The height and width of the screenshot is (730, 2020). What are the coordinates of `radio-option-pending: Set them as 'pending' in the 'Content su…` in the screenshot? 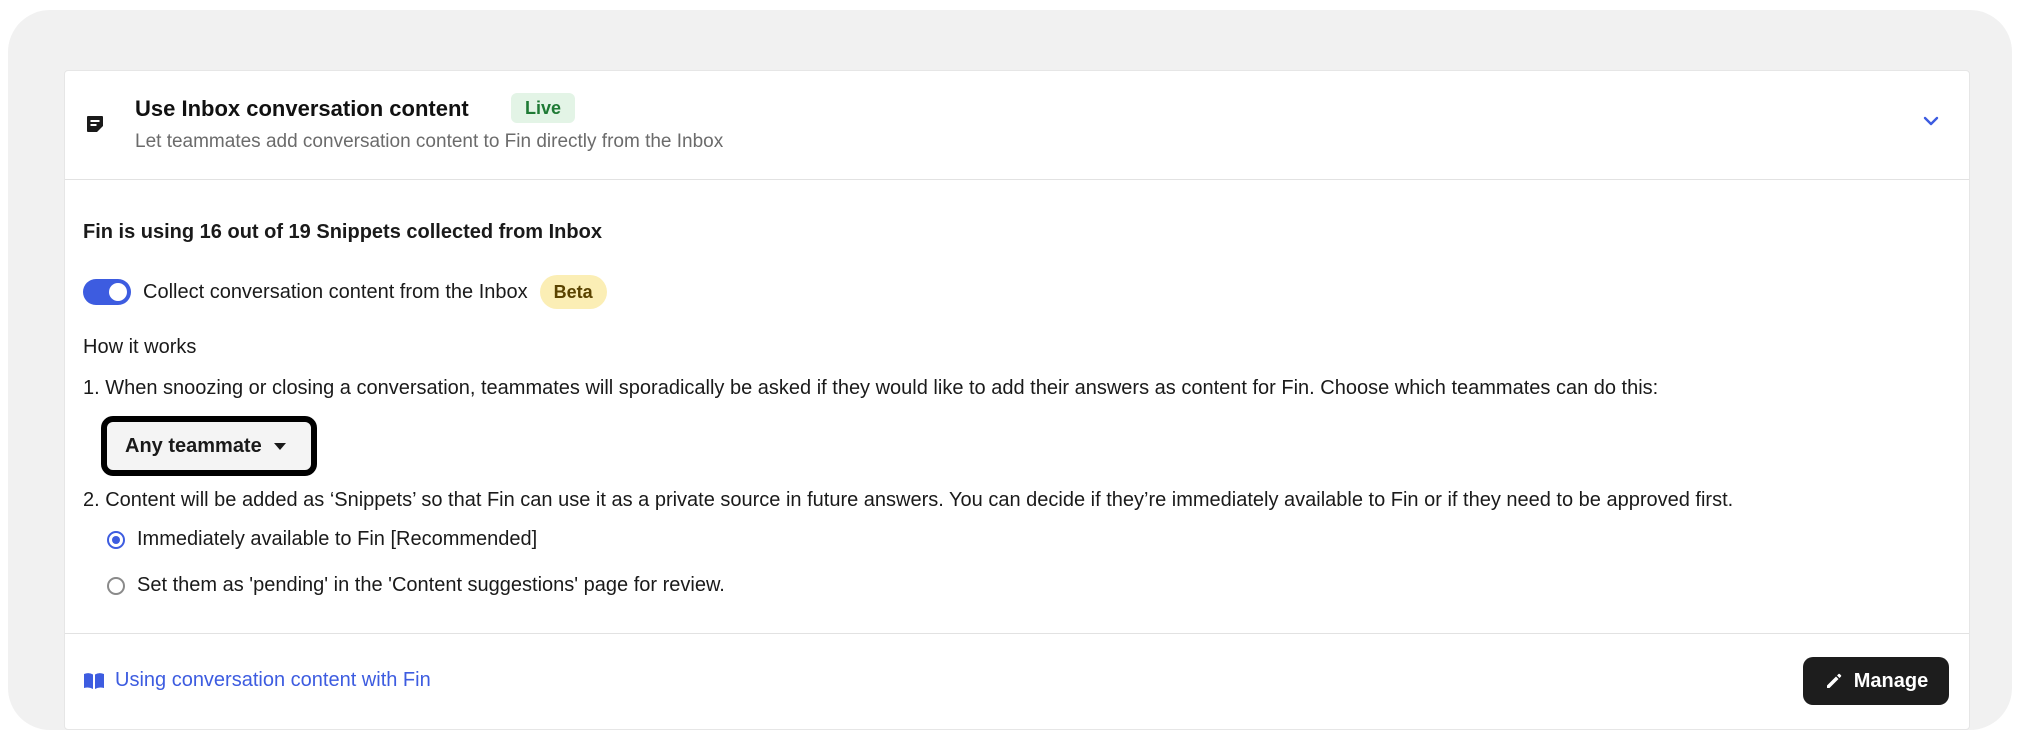 It's located at (416, 585).